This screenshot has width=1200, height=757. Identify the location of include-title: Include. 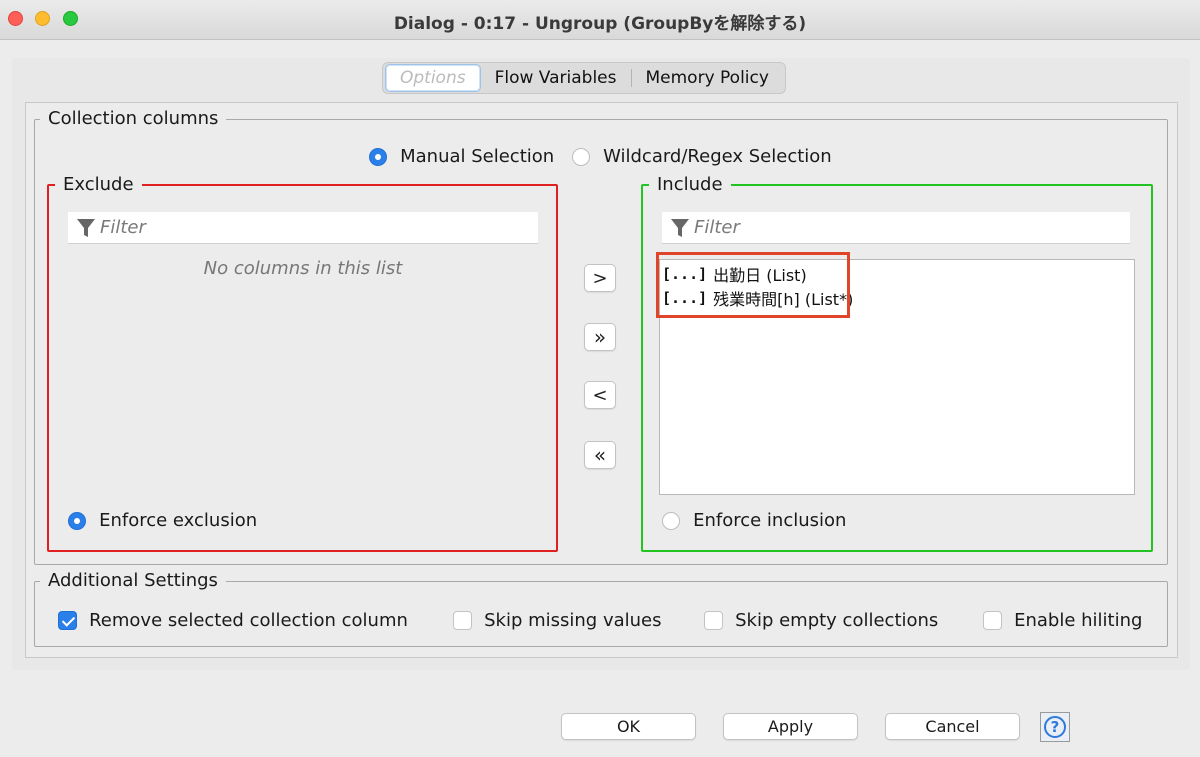
(690, 184).